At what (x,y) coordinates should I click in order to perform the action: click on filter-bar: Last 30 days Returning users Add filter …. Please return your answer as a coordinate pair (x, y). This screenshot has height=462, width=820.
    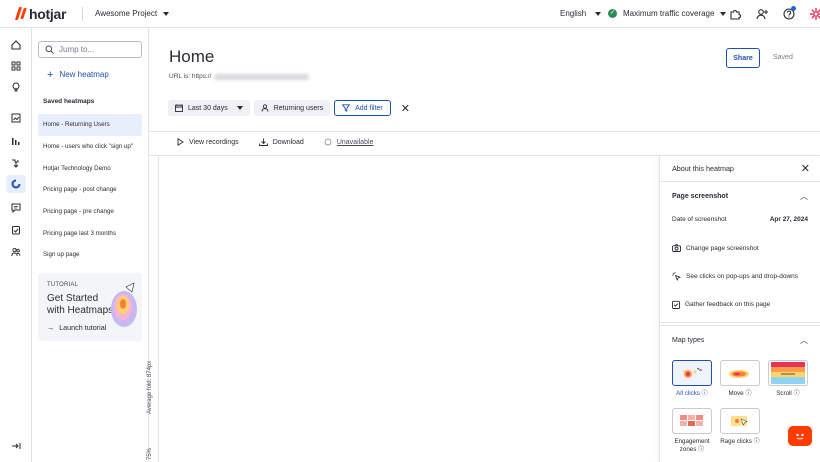
    Looking at the image, I should click on (289, 108).